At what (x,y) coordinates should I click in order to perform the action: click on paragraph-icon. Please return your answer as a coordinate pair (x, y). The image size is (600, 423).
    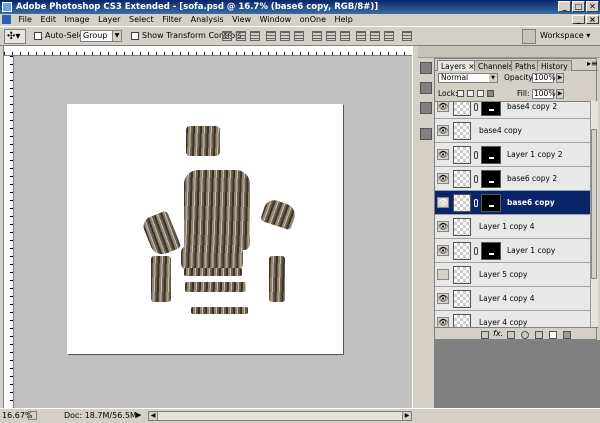
    Looking at the image, I should click on (426, 88).